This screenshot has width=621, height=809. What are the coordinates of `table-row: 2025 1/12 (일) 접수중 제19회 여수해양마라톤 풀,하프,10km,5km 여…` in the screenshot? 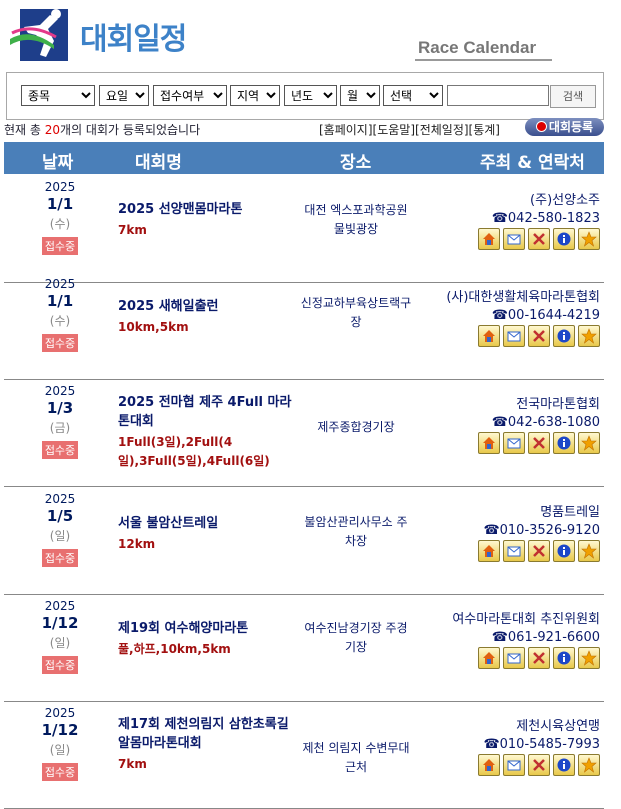 It's located at (304, 647).